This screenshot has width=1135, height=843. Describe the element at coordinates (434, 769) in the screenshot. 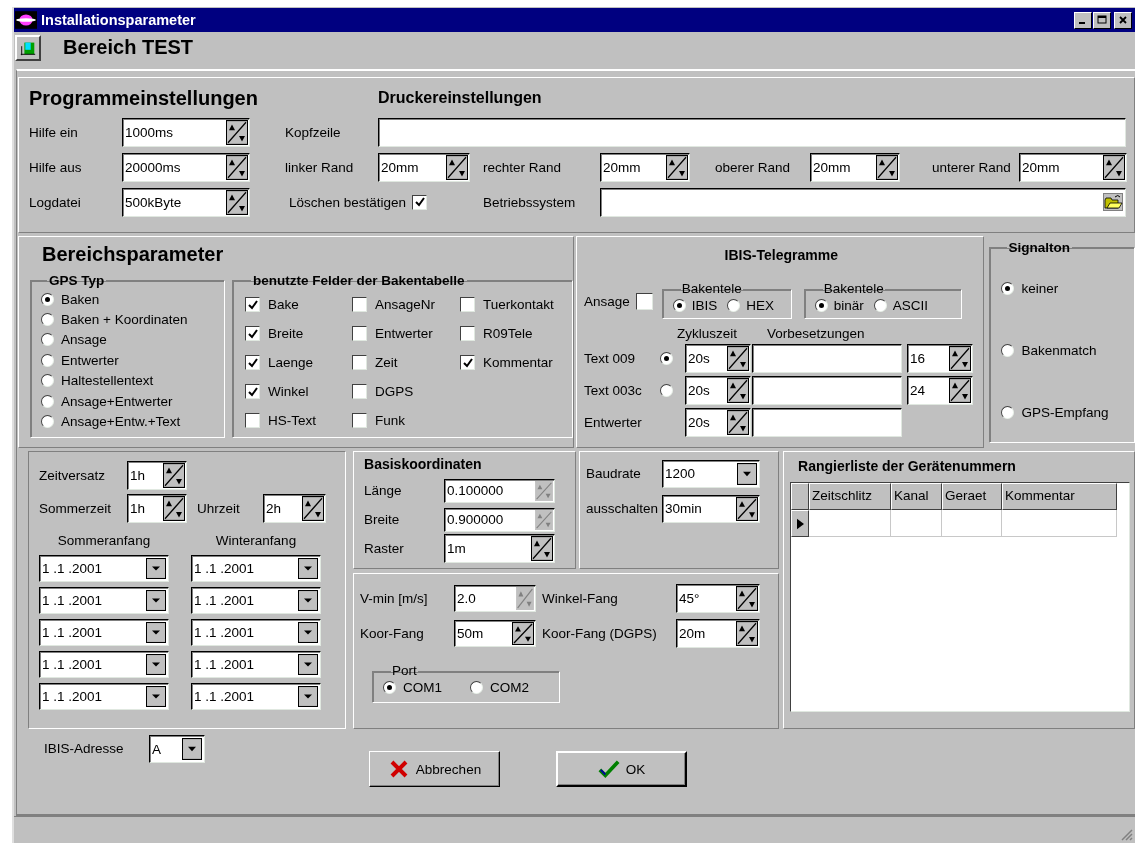

I see `cancel-button: Abbrechen` at that location.